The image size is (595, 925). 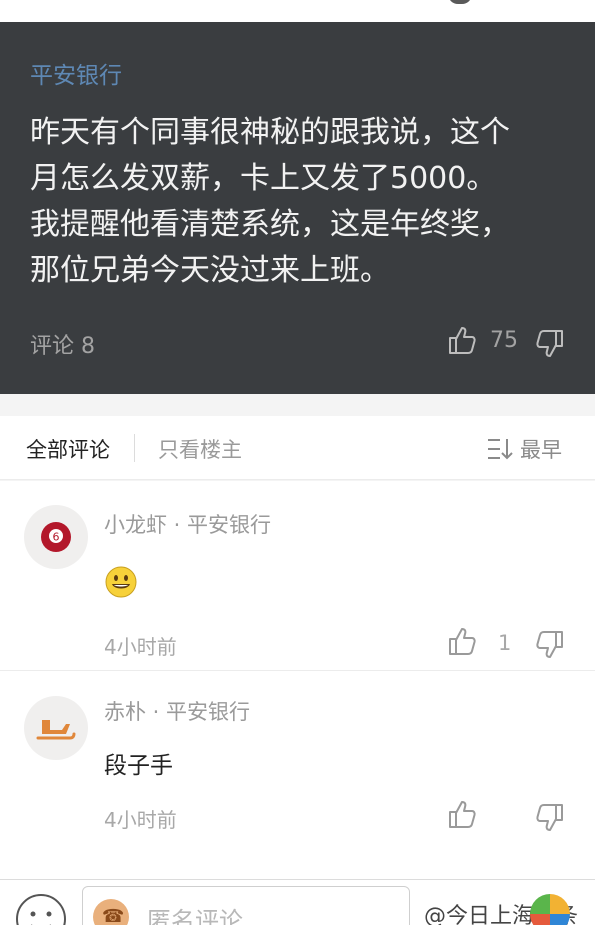 I want to click on emoji-face-icon, so click(x=41, y=908).